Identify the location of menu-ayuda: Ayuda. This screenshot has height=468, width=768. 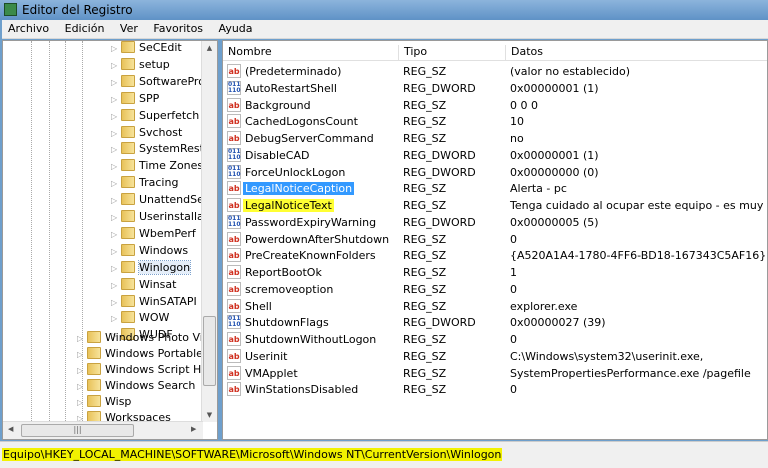
(236, 27).